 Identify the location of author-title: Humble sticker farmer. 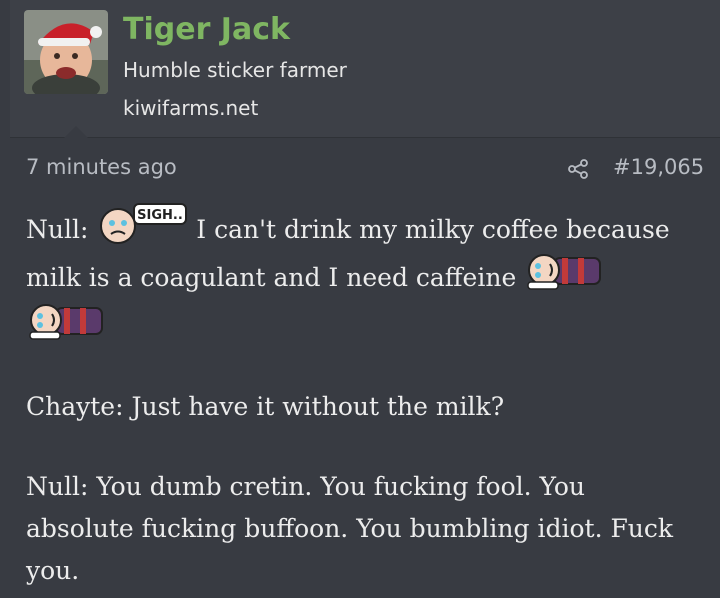
(235, 70).